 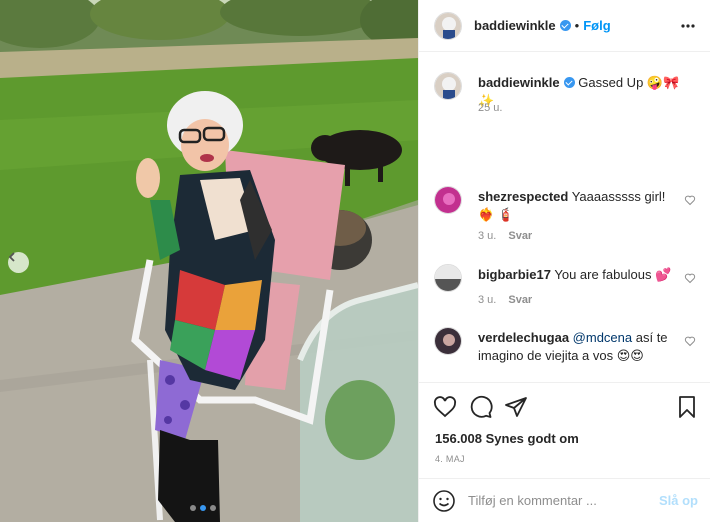 What do you see at coordinates (687, 407) in the screenshot?
I see `save-bookmark-icon` at bounding box center [687, 407].